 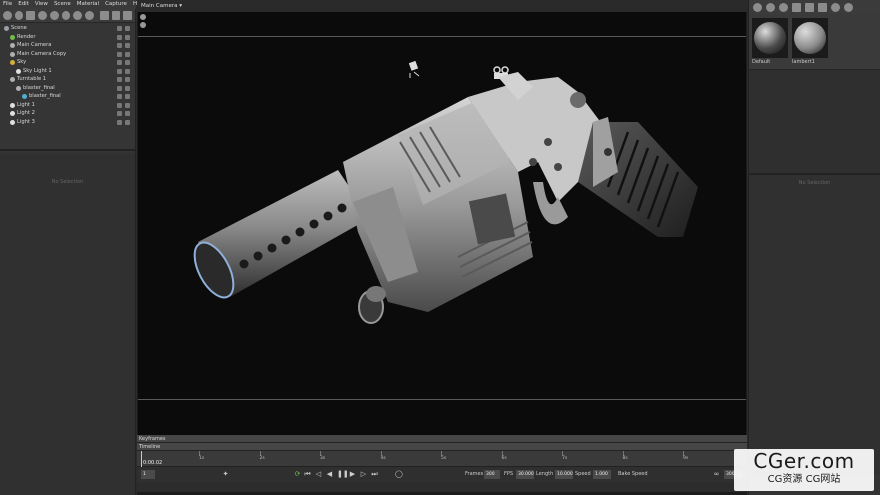 What do you see at coordinates (67, 45) in the screenshot?
I see `tree-item: Main Camera` at bounding box center [67, 45].